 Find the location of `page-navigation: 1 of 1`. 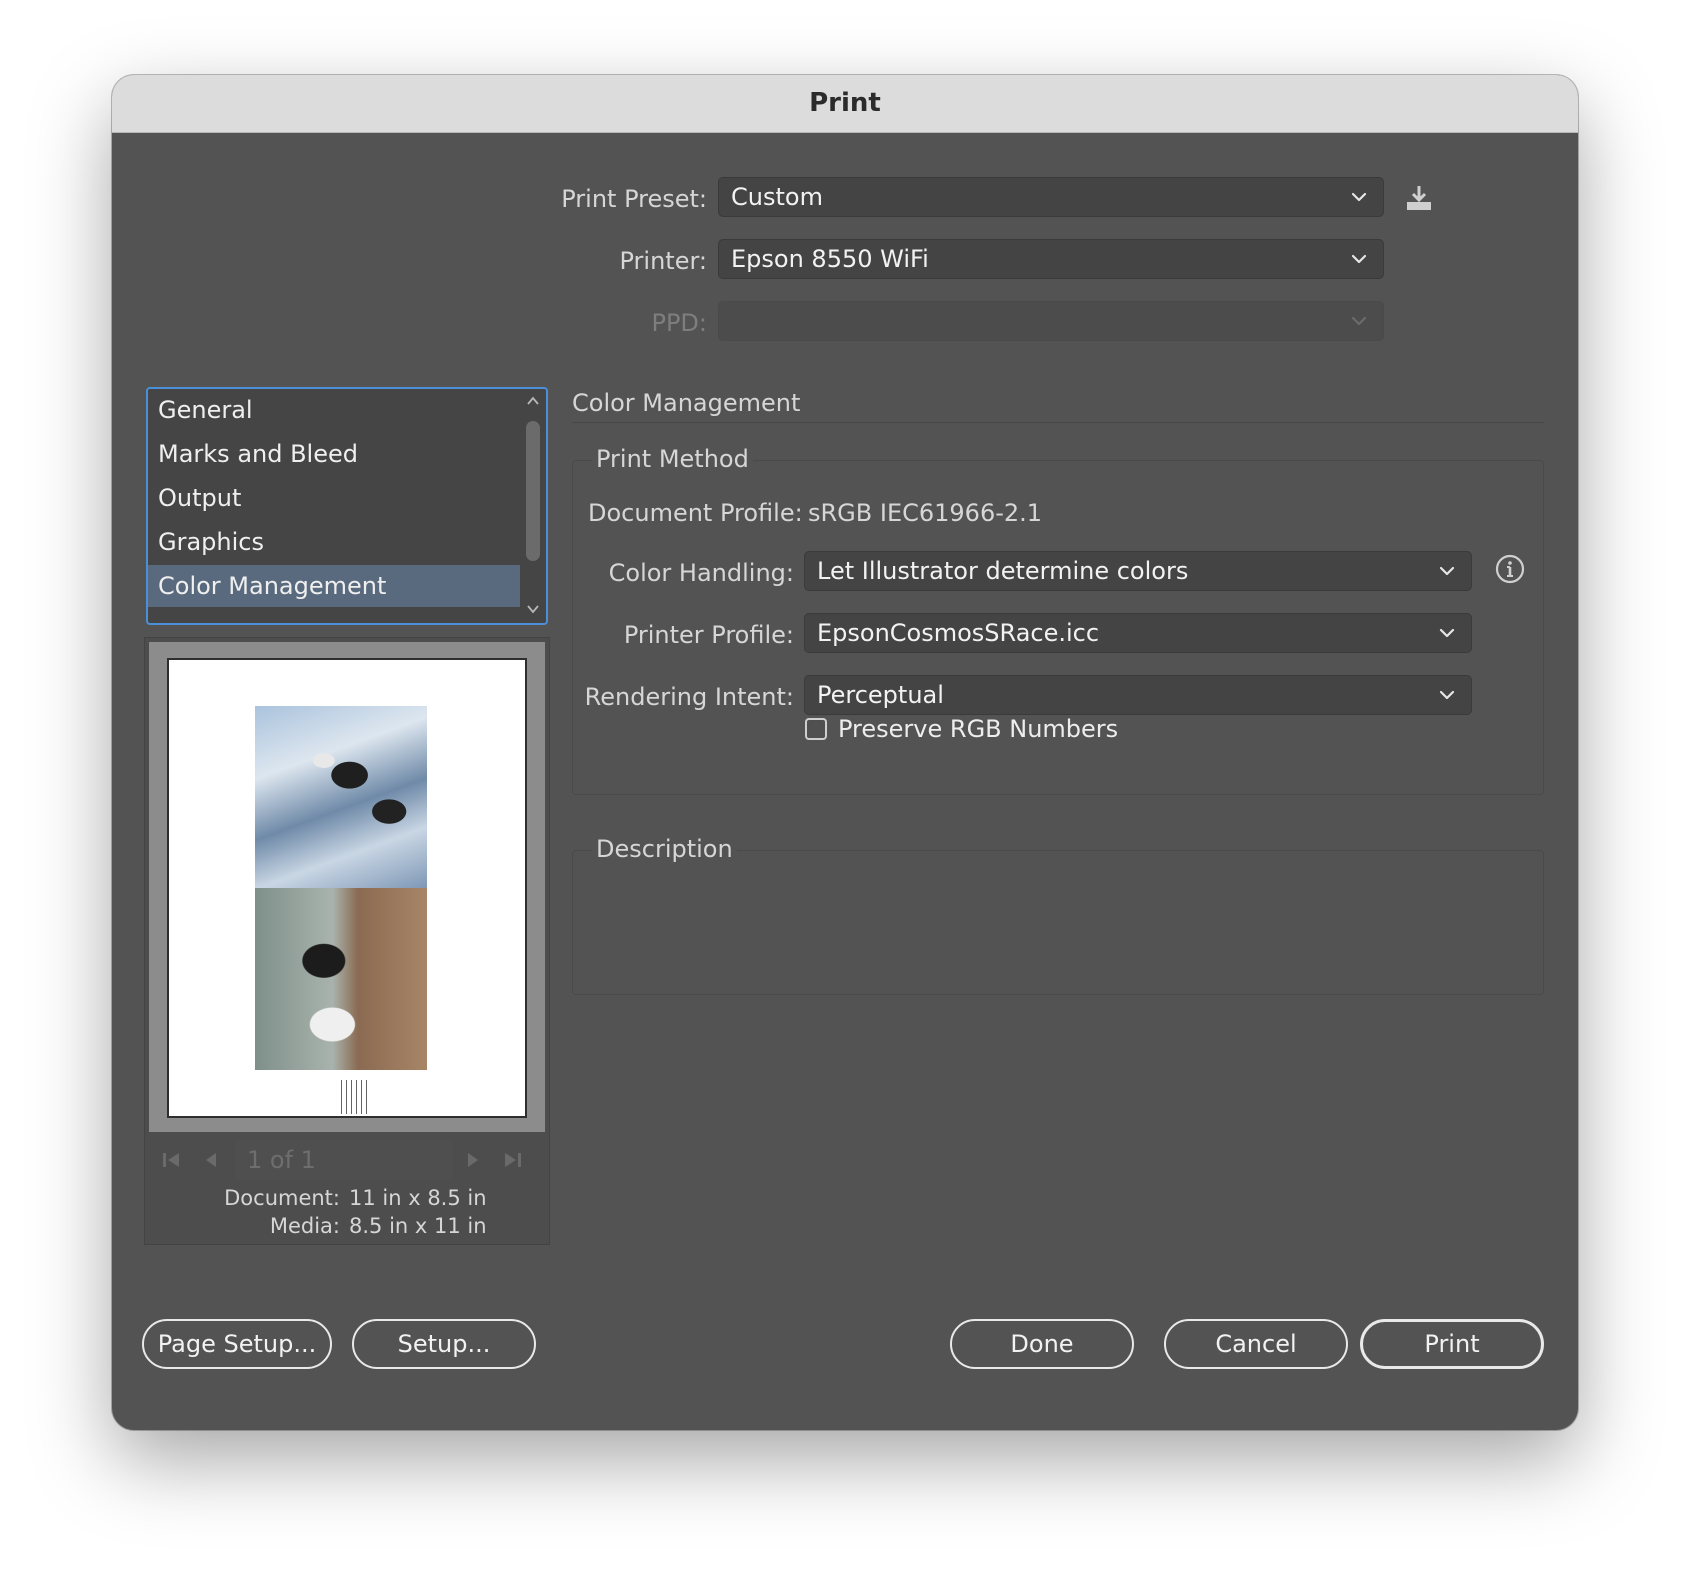

page-navigation: 1 of 1 is located at coordinates (347, 1161).